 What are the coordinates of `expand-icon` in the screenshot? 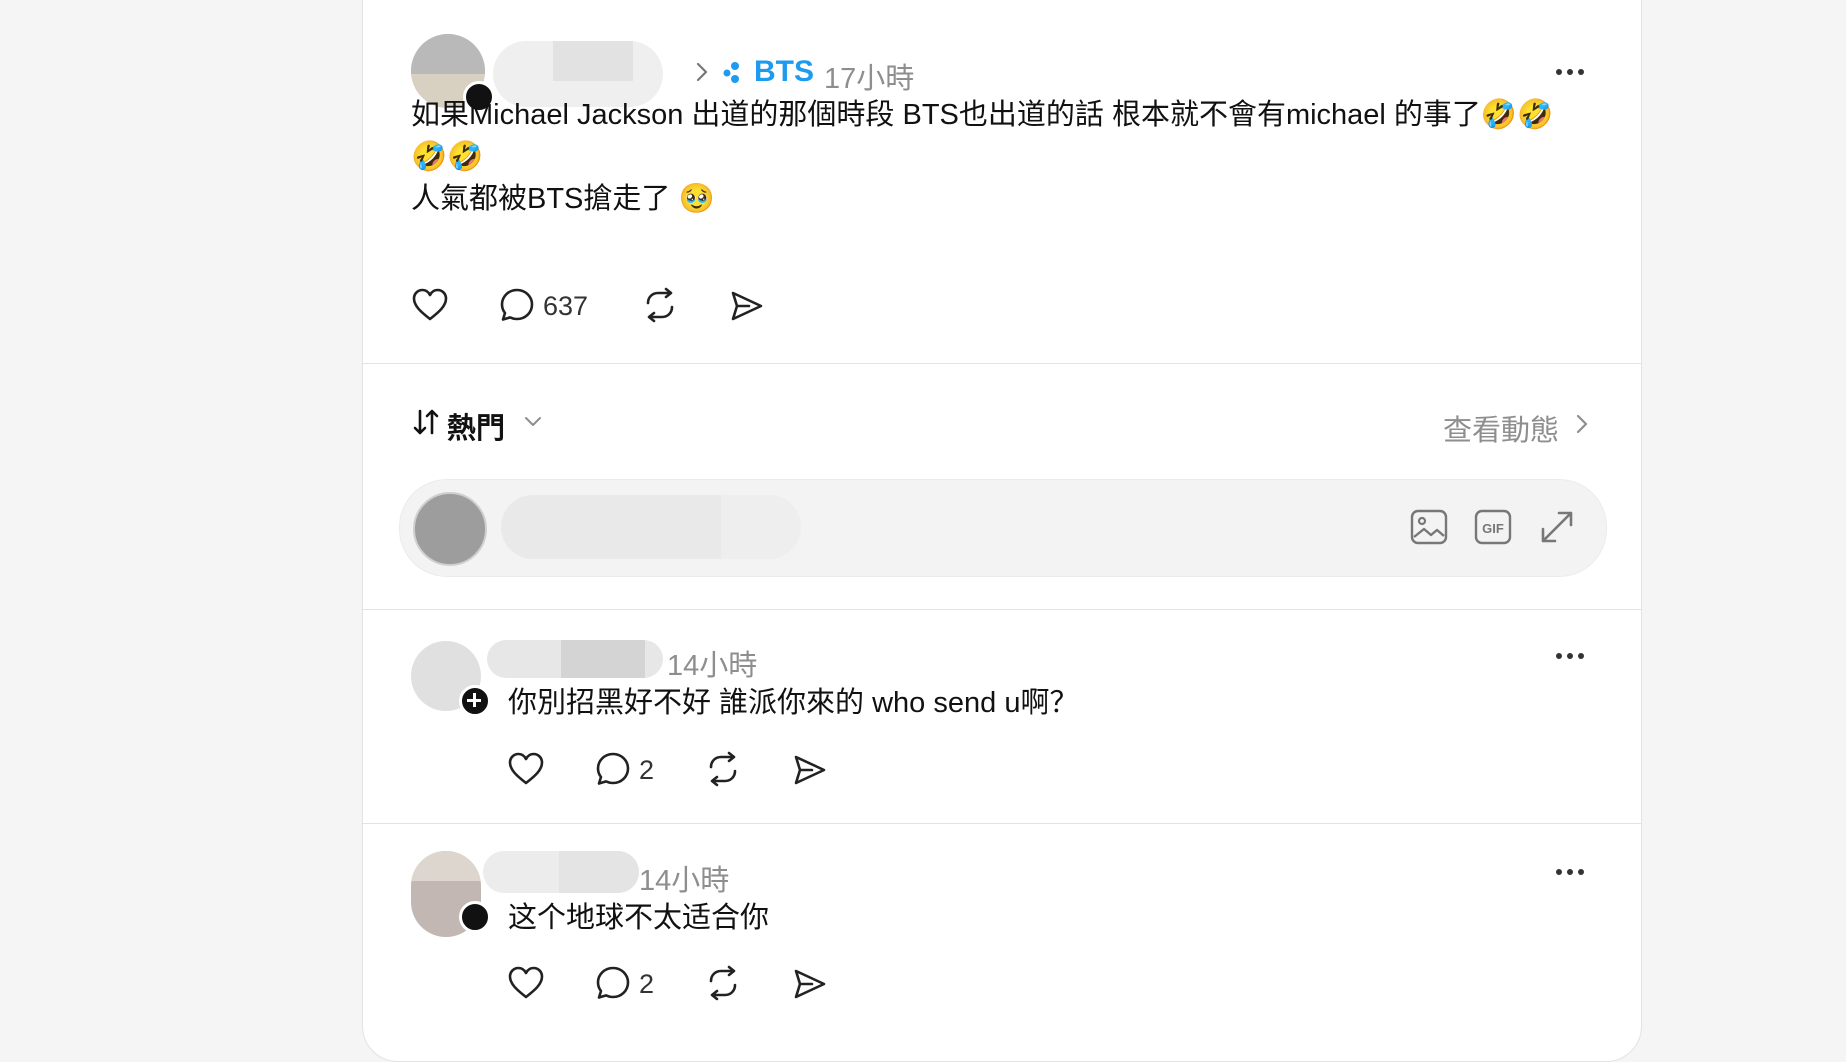 It's located at (1557, 527).